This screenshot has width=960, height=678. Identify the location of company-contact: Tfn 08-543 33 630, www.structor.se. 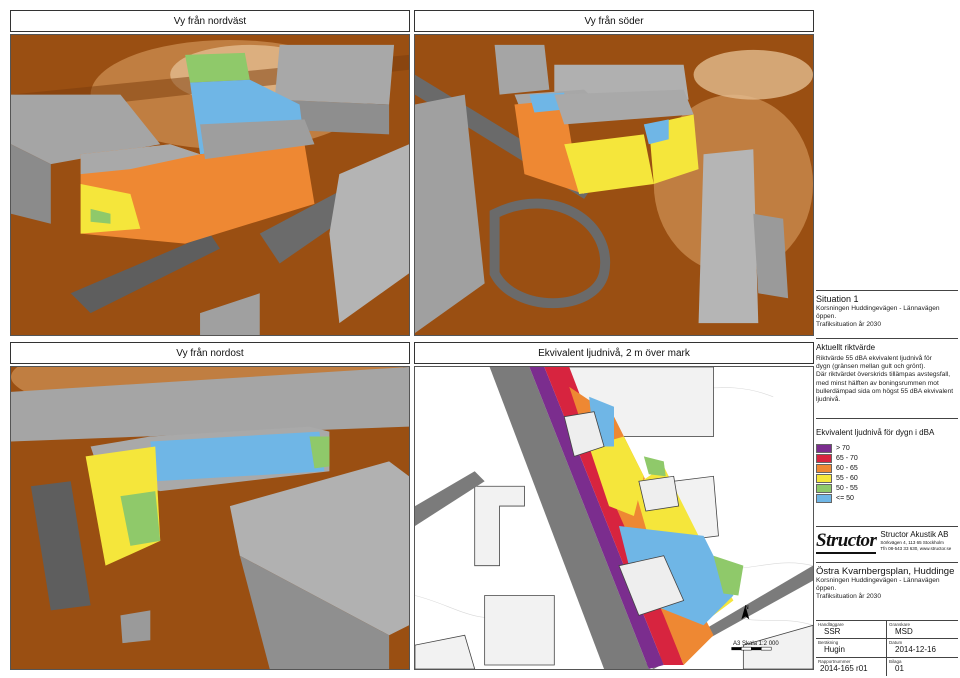
(916, 548).